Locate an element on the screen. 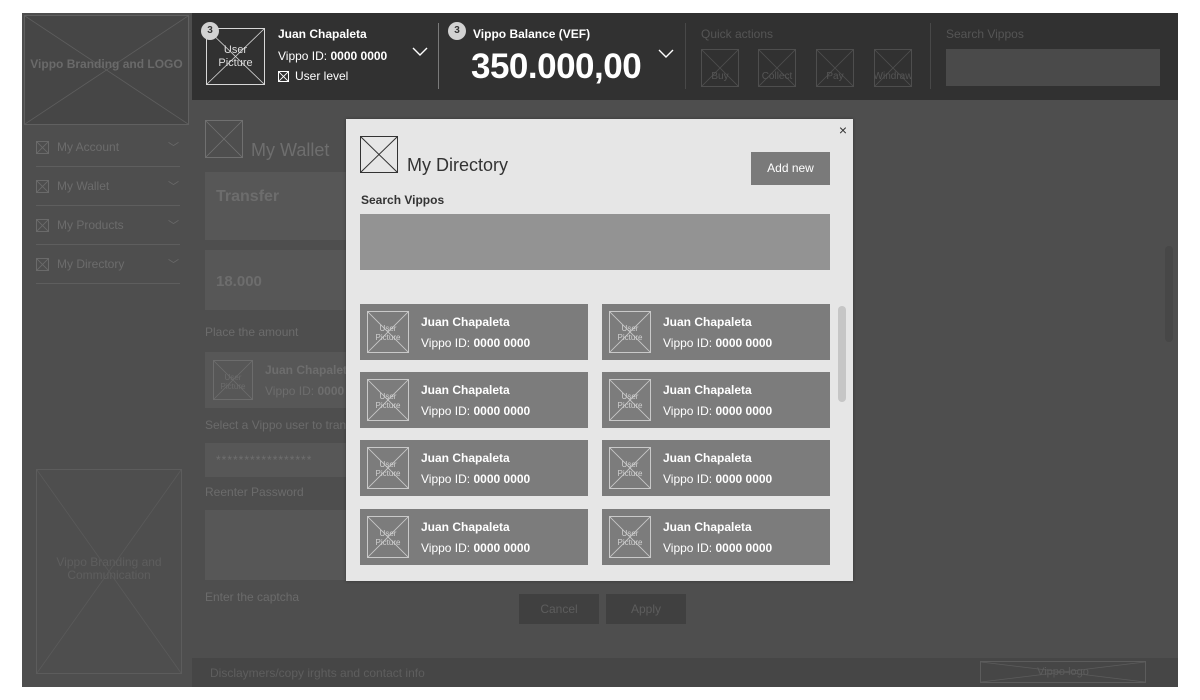 The image size is (1200, 700). footer-logo-label: Vippo logo is located at coordinates (1063, 672).